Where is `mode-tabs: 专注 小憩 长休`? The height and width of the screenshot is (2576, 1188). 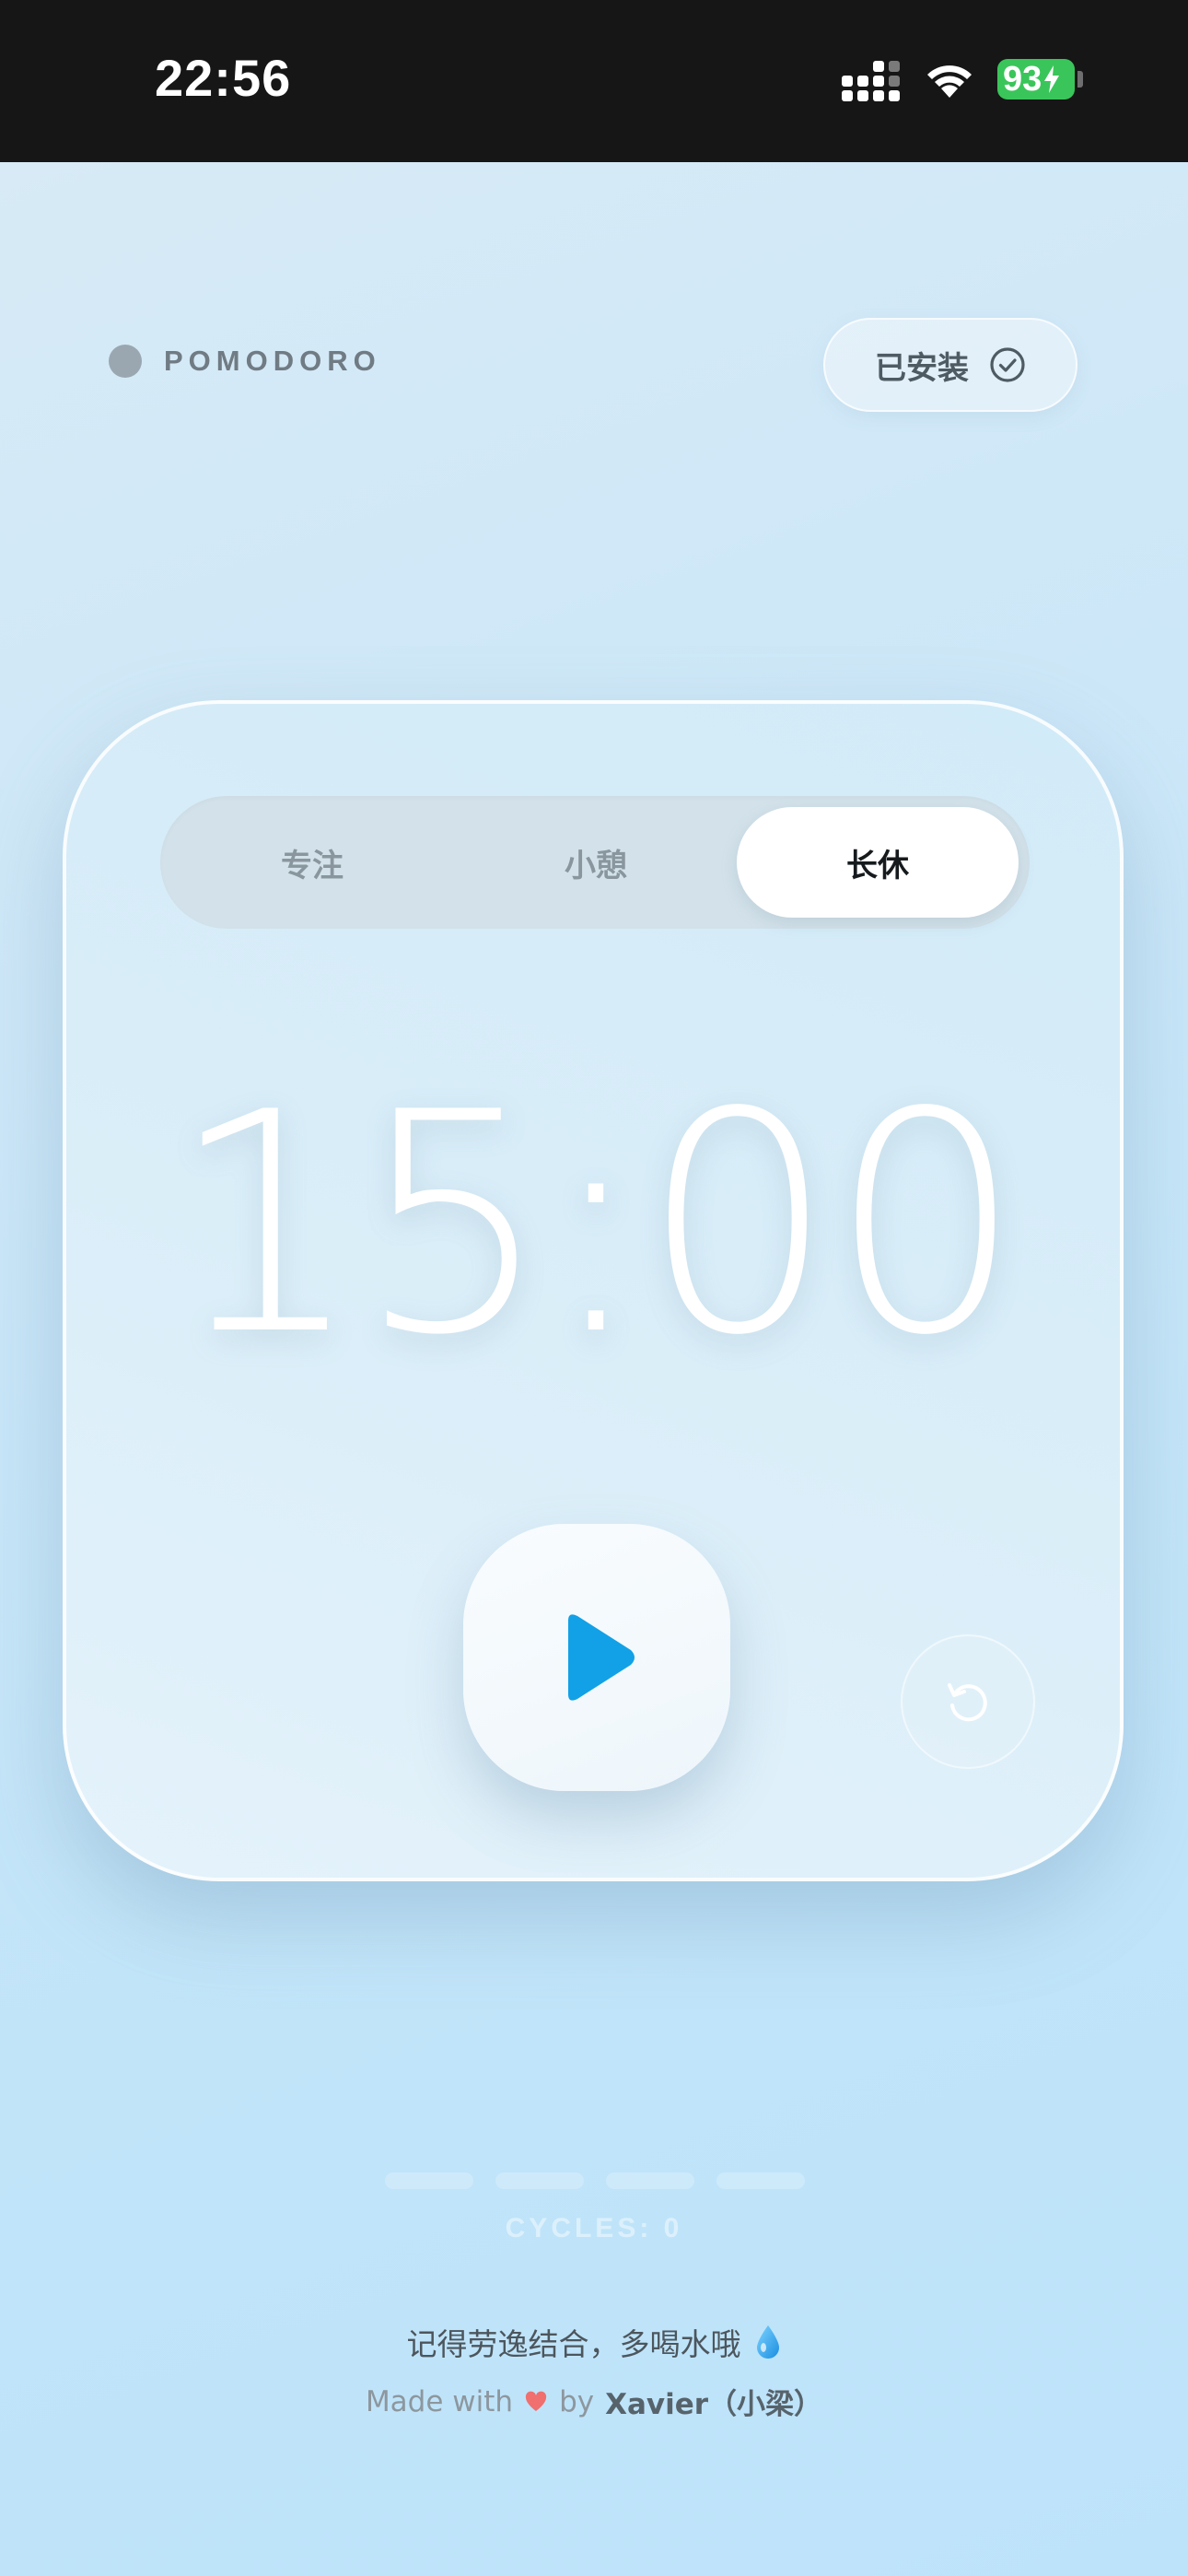 mode-tabs: 专注 小憩 长休 is located at coordinates (595, 862).